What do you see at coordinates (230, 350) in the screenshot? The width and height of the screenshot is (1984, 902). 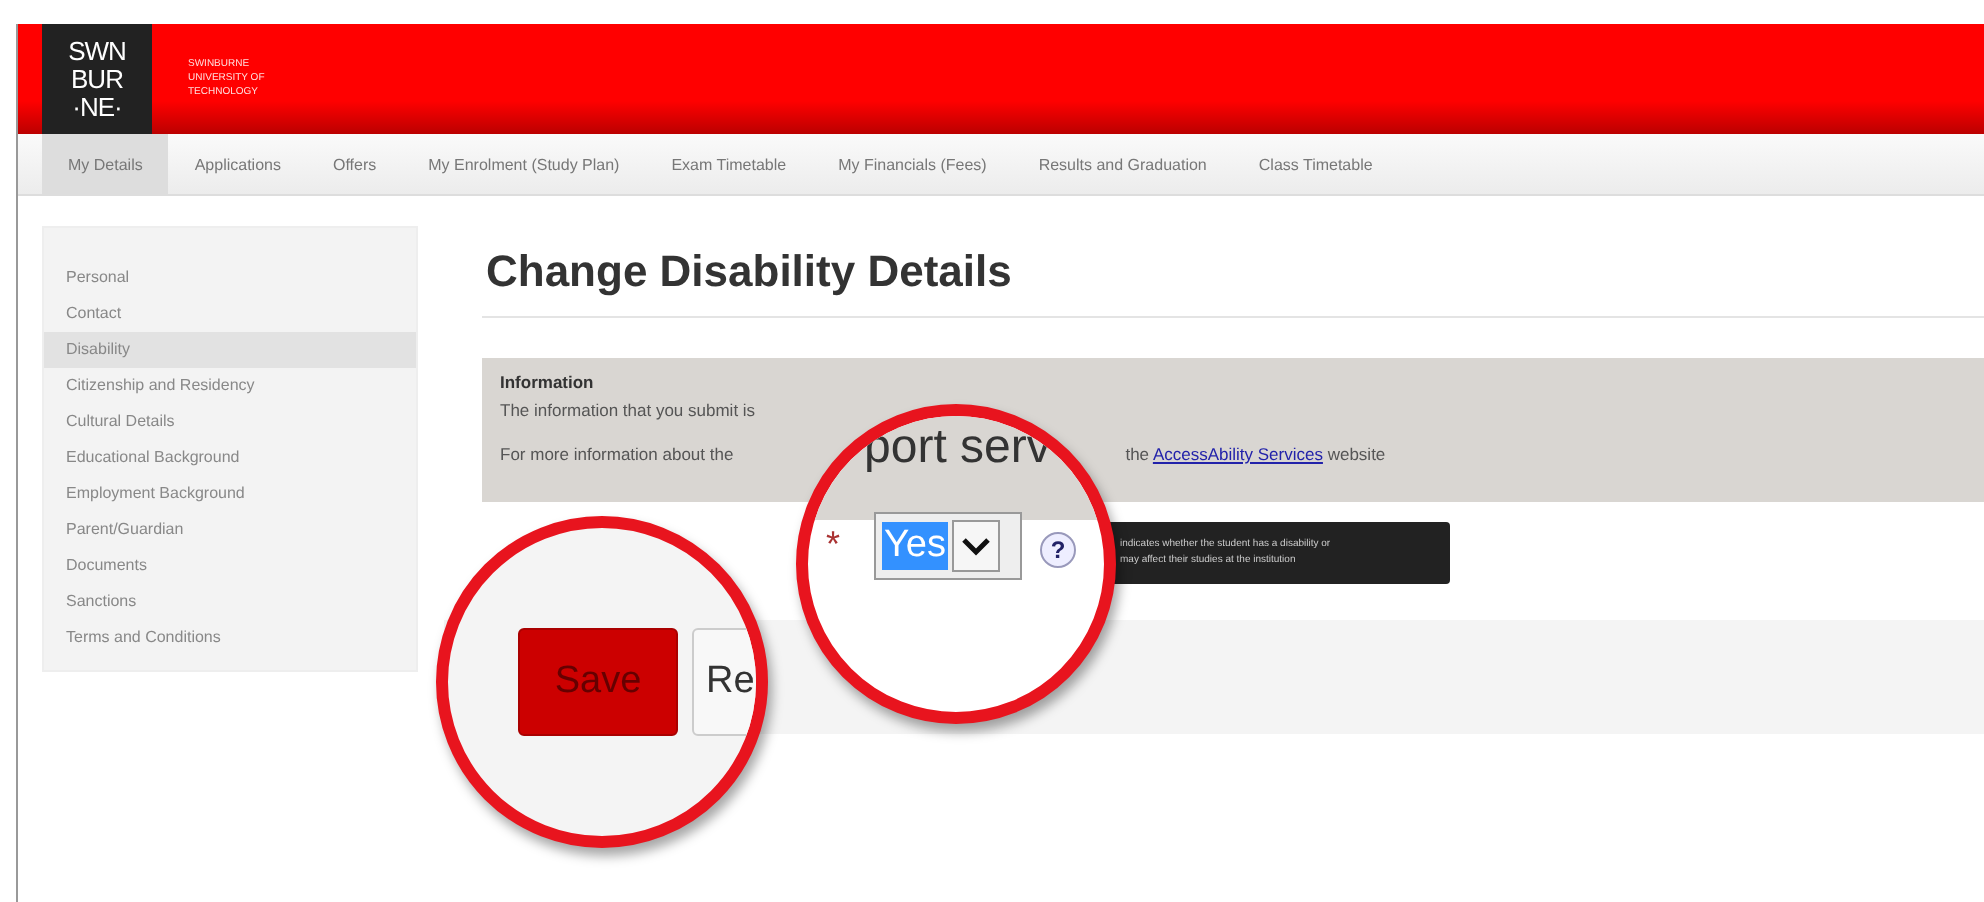 I see `sidebar-item: Disability` at bounding box center [230, 350].